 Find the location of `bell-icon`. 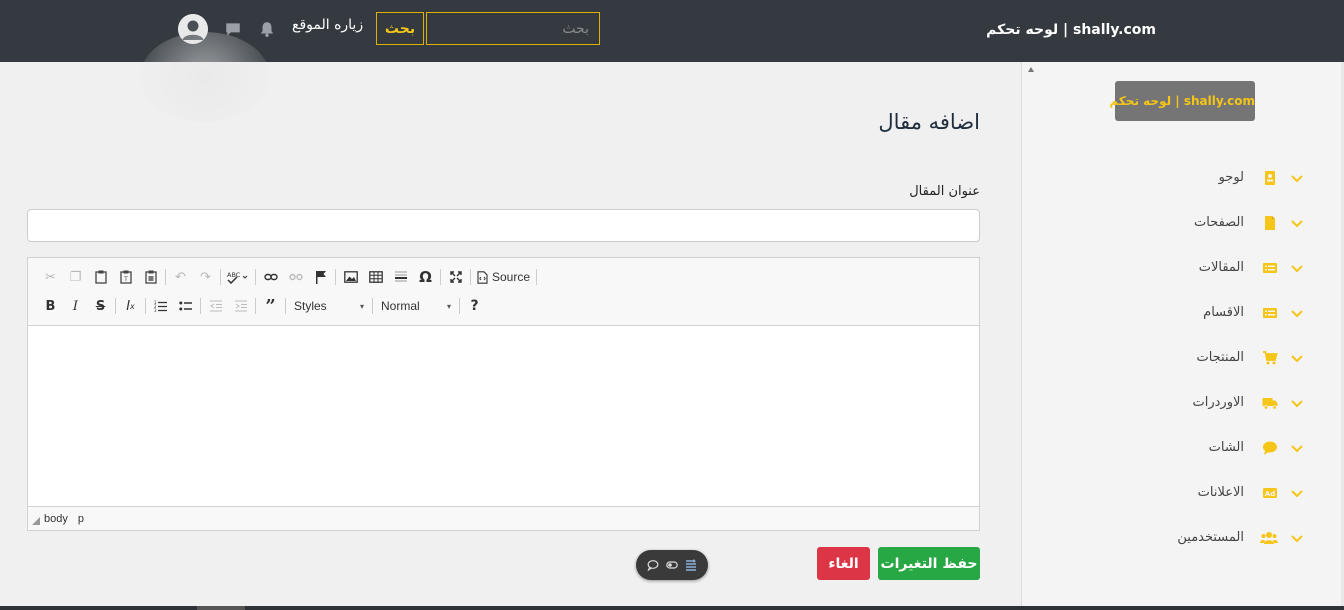

bell-icon is located at coordinates (267, 29).